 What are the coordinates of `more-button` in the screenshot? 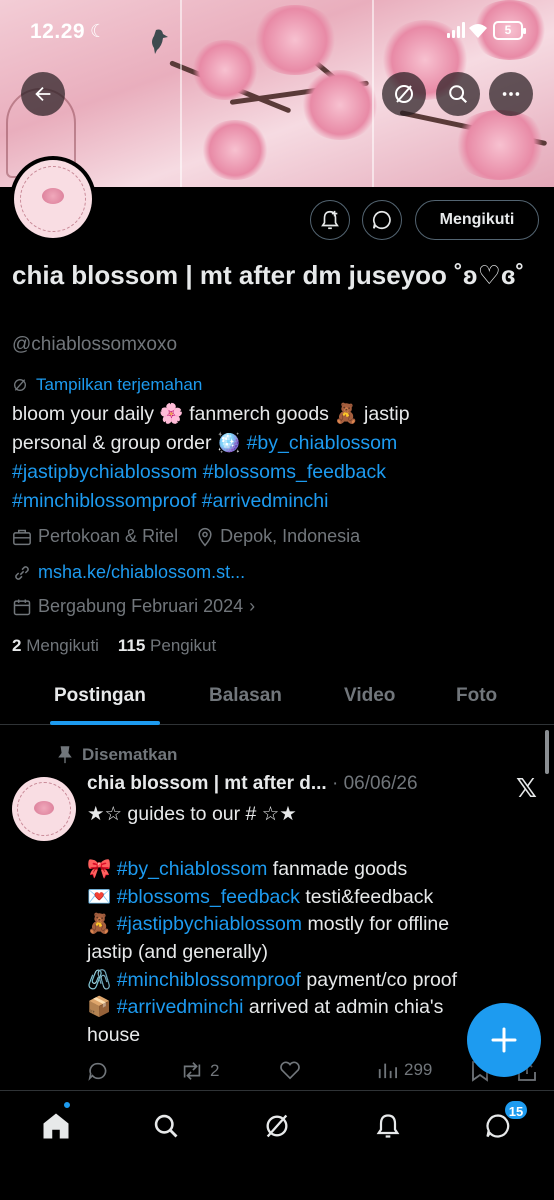 It's located at (511, 94).